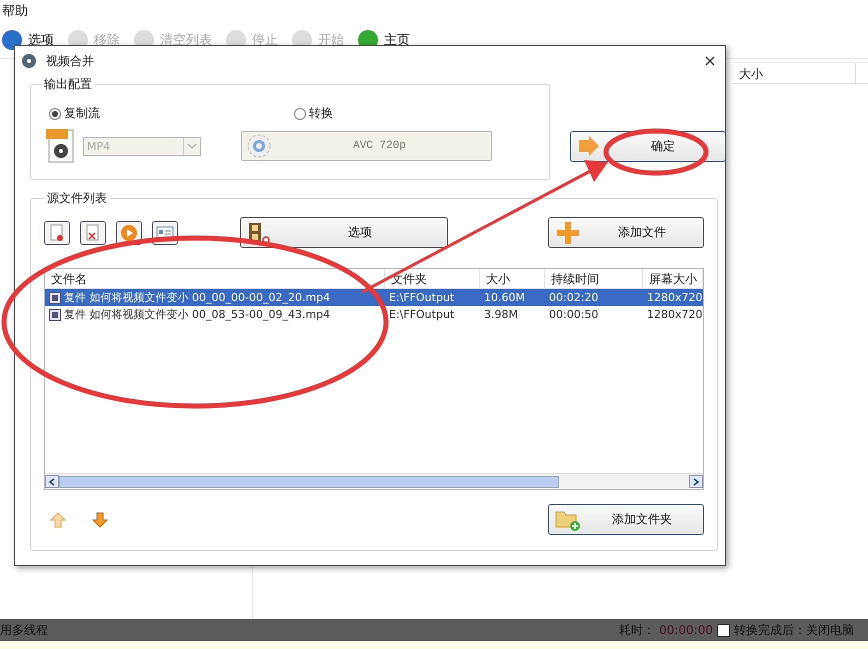 The image size is (868, 649). What do you see at coordinates (129, 233) in the screenshot?
I see `play-icon` at bounding box center [129, 233].